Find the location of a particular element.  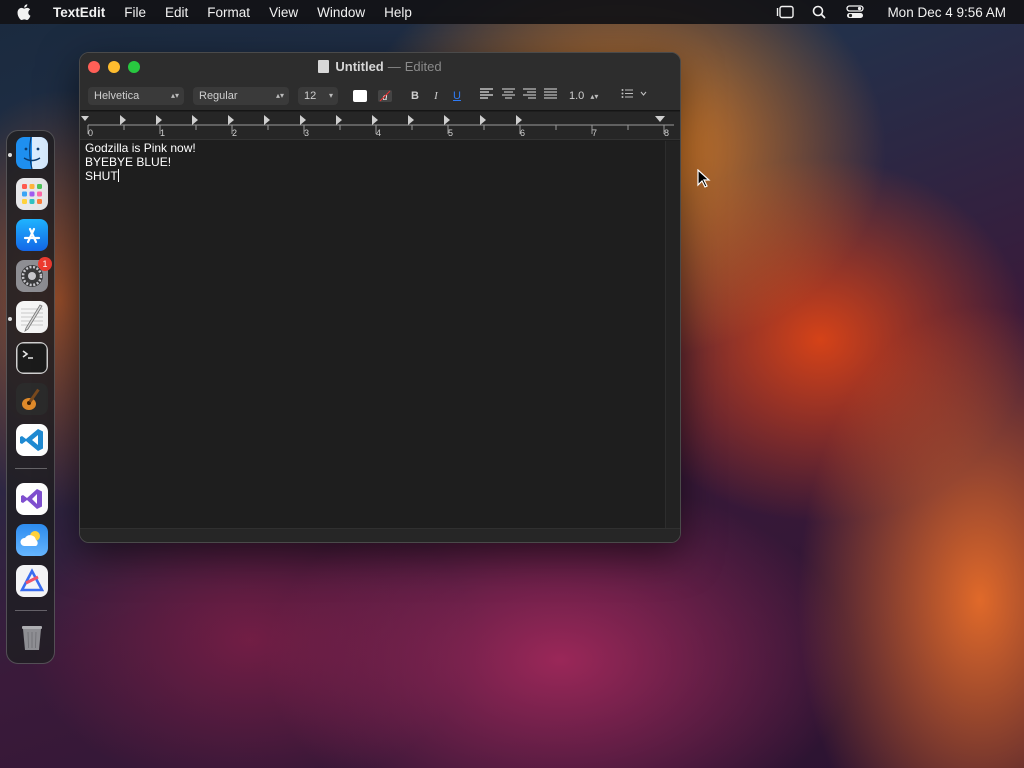

menu-clock: Mon Dec 4 9:56 AM is located at coordinates (946, 12).